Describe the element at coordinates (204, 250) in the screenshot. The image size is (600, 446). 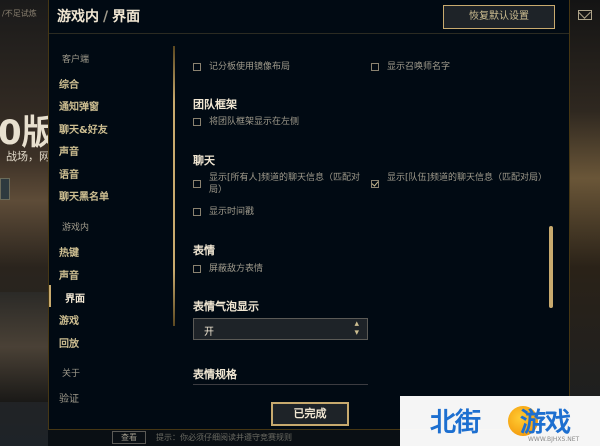
I see `emotes-title: 表情` at that location.